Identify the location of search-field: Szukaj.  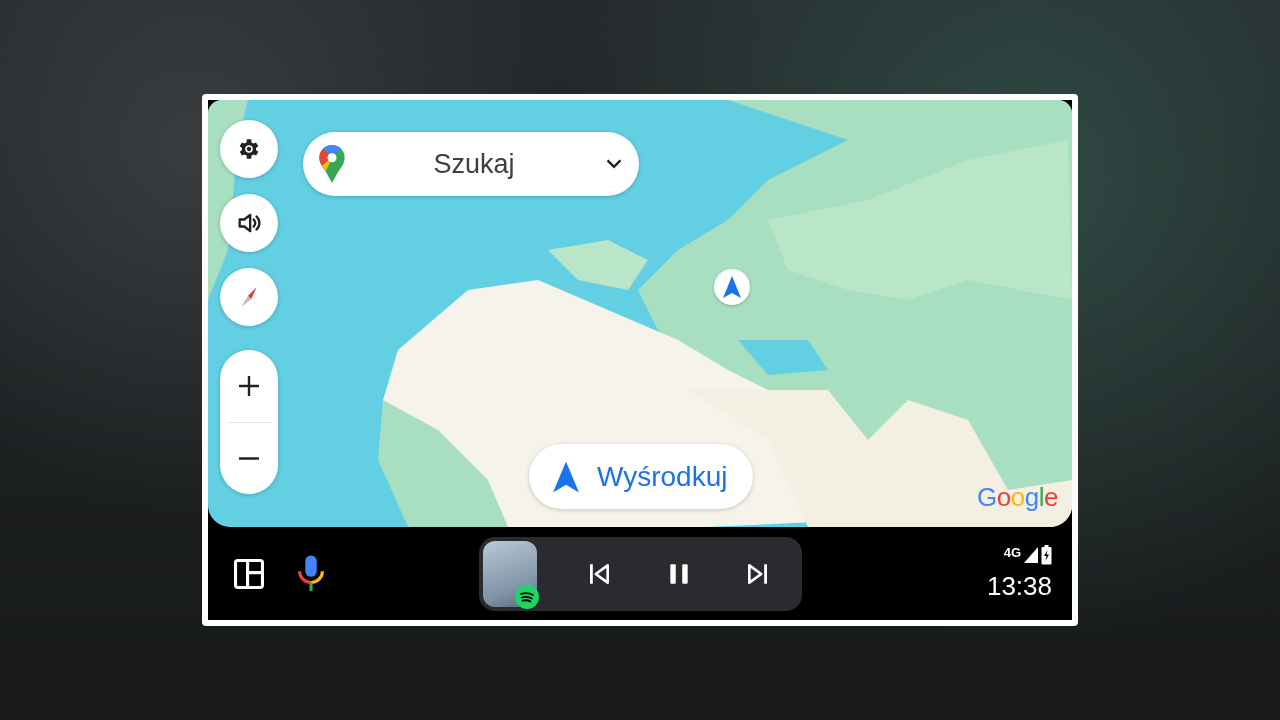
(471, 164).